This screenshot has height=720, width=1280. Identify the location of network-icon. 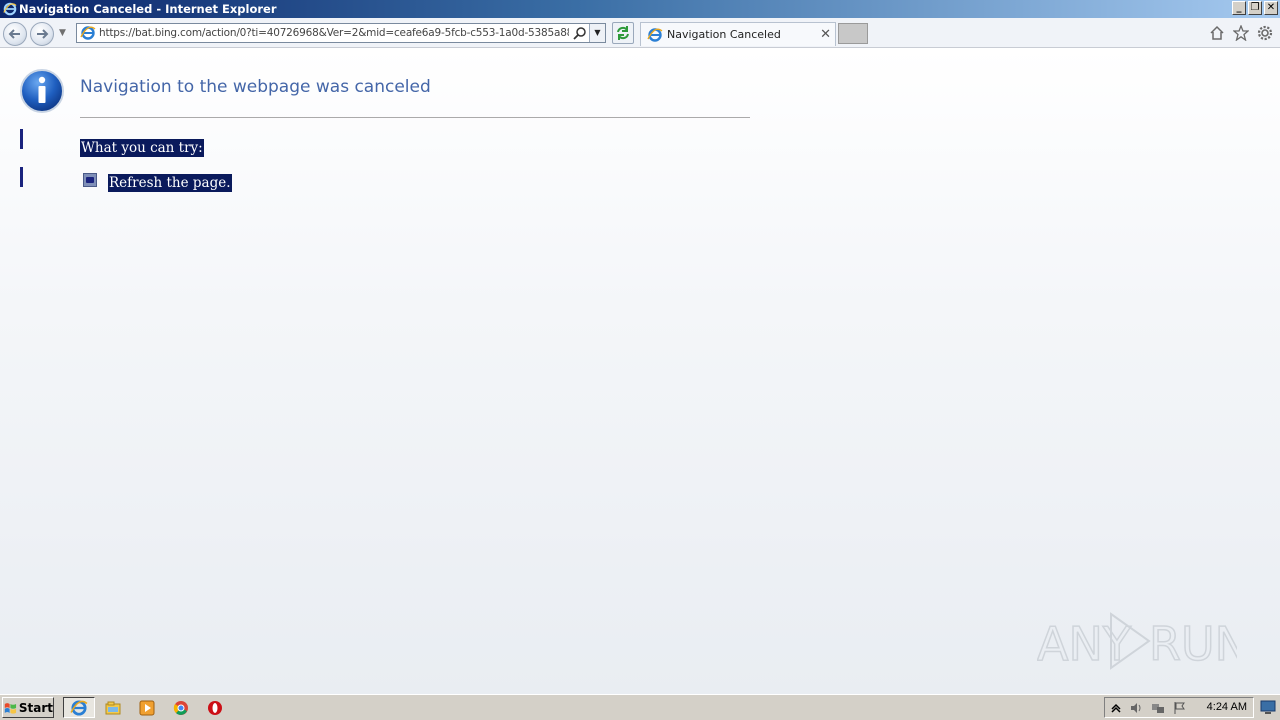
(1158, 708).